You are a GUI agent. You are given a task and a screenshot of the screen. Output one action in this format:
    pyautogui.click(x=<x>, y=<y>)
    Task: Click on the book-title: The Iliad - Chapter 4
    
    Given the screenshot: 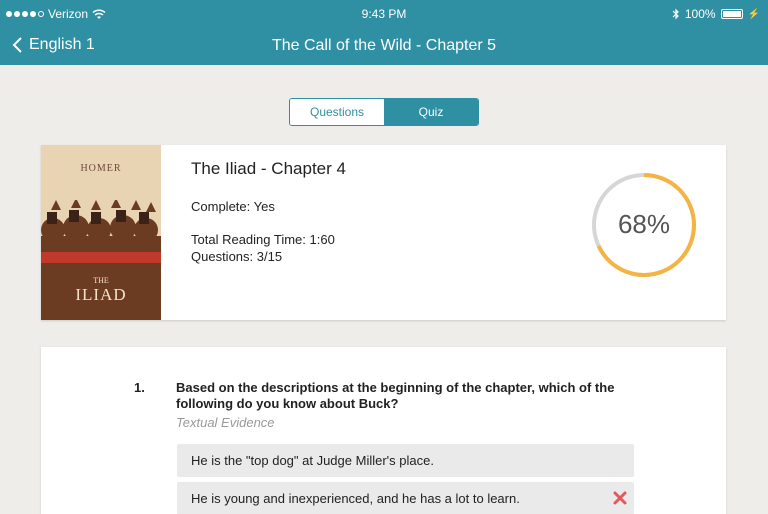 What is the action you would take?
    pyautogui.click(x=268, y=168)
    